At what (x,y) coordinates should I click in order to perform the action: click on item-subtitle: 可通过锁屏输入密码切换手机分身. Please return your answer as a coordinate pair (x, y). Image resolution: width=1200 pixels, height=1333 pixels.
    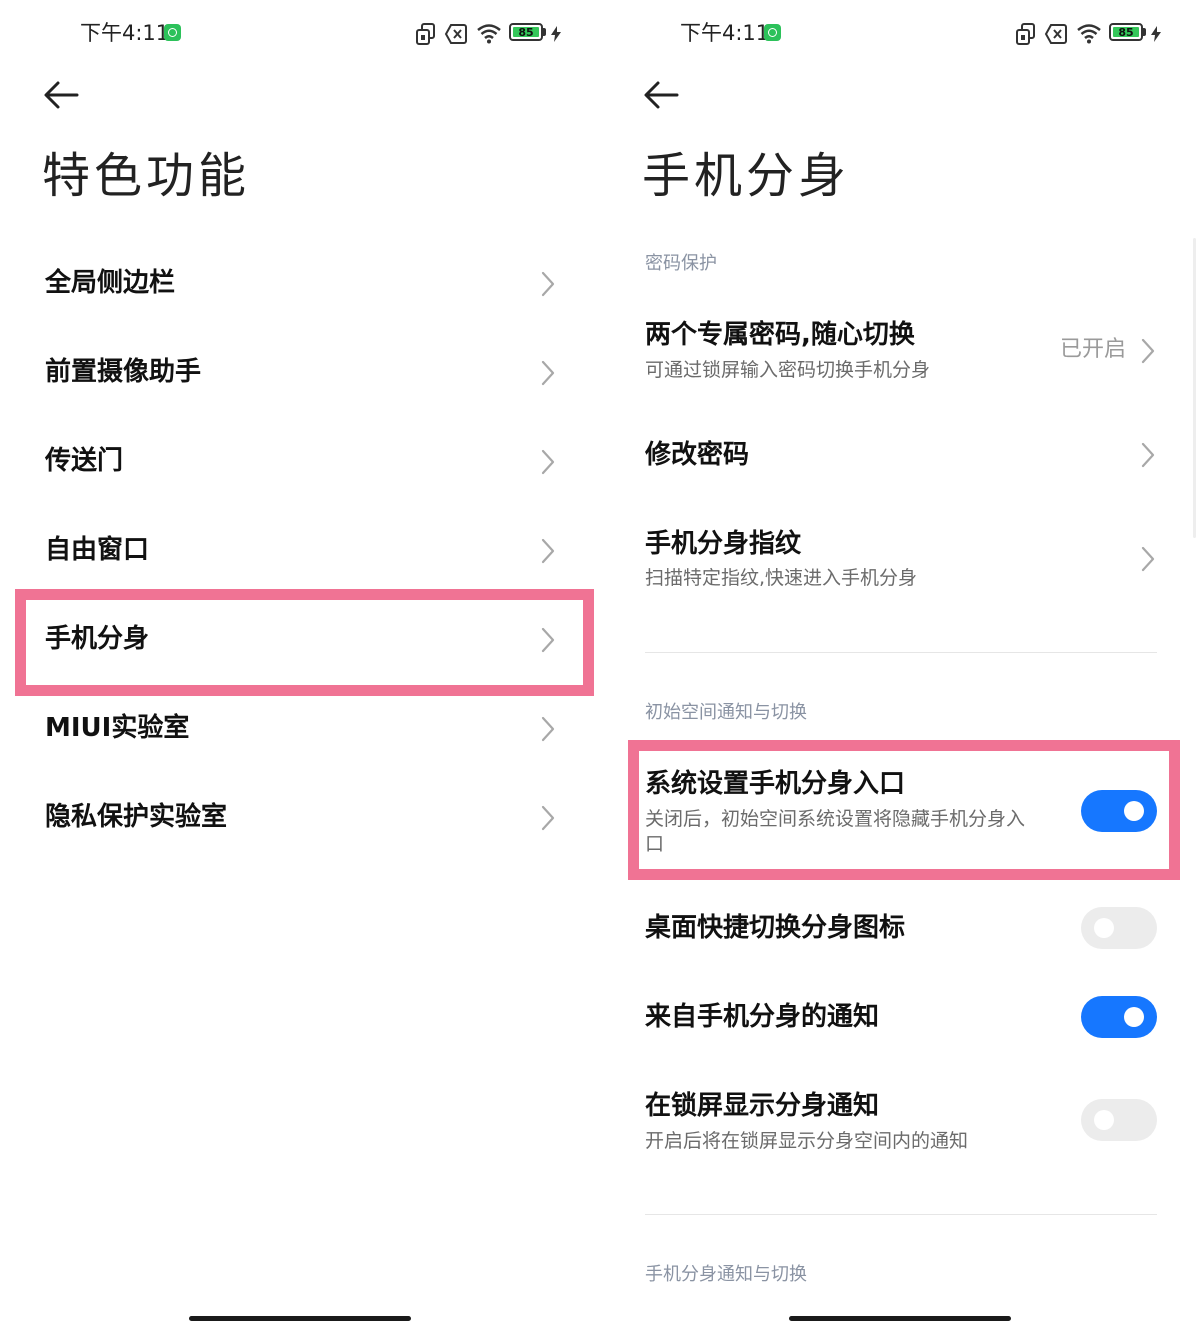
    Looking at the image, I should click on (788, 370).